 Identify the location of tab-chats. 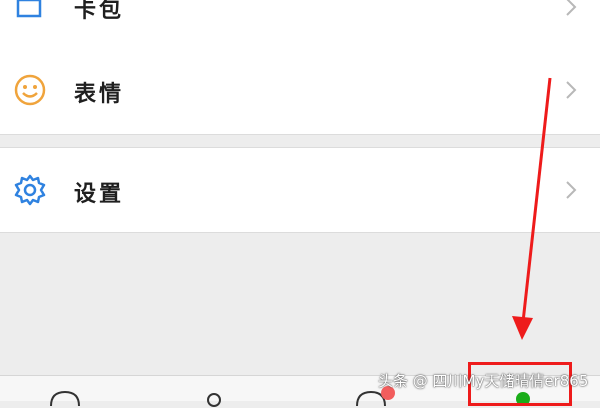
(65, 398).